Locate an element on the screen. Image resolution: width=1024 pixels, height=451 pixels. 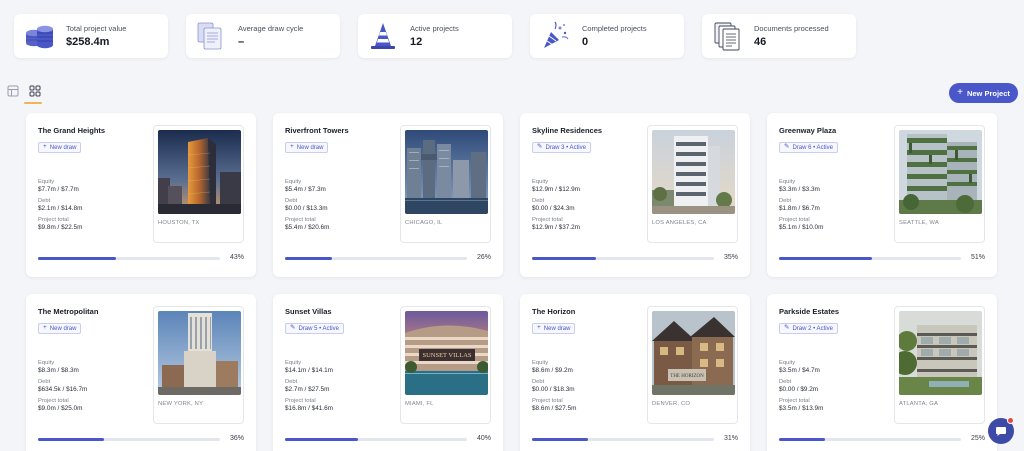
table-view-icon is located at coordinates (13, 91).